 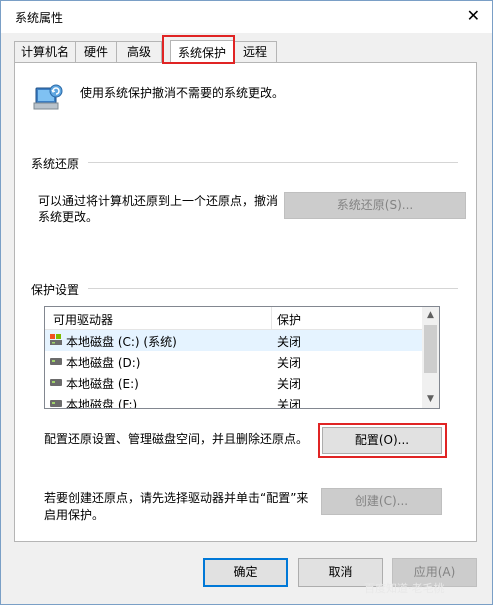 I want to click on ok-button: 确定, so click(x=245, y=572).